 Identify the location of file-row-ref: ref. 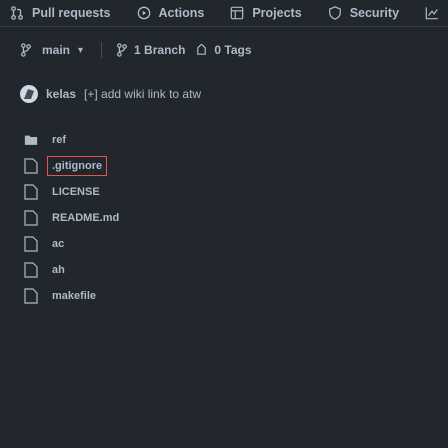
(174, 140).